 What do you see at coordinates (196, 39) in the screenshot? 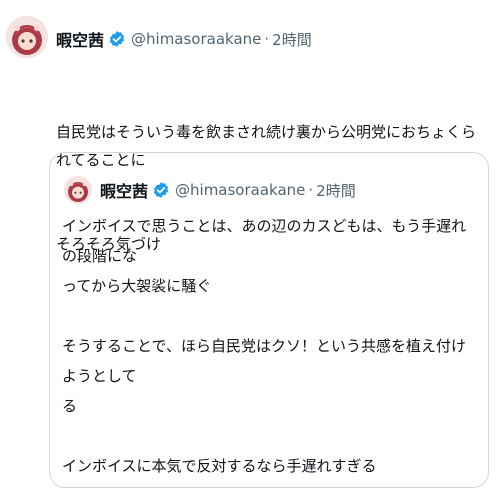
I see `author-handle: @himasoraakane` at bounding box center [196, 39].